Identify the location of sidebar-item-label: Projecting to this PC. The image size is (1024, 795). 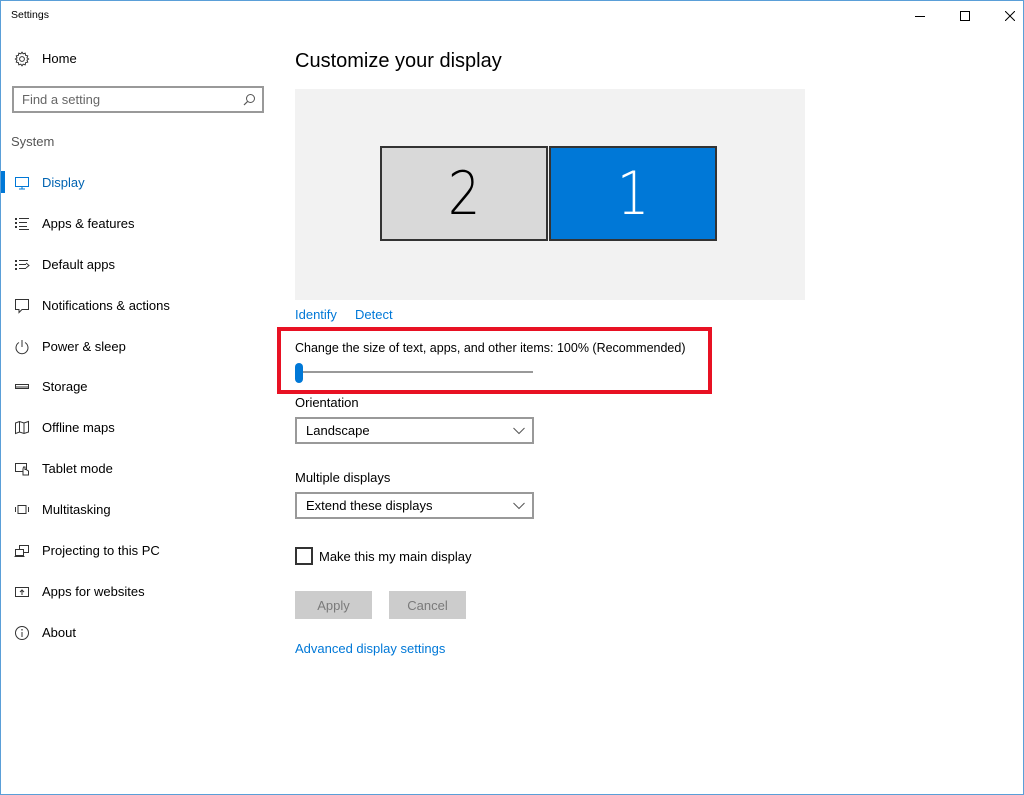
(101, 551).